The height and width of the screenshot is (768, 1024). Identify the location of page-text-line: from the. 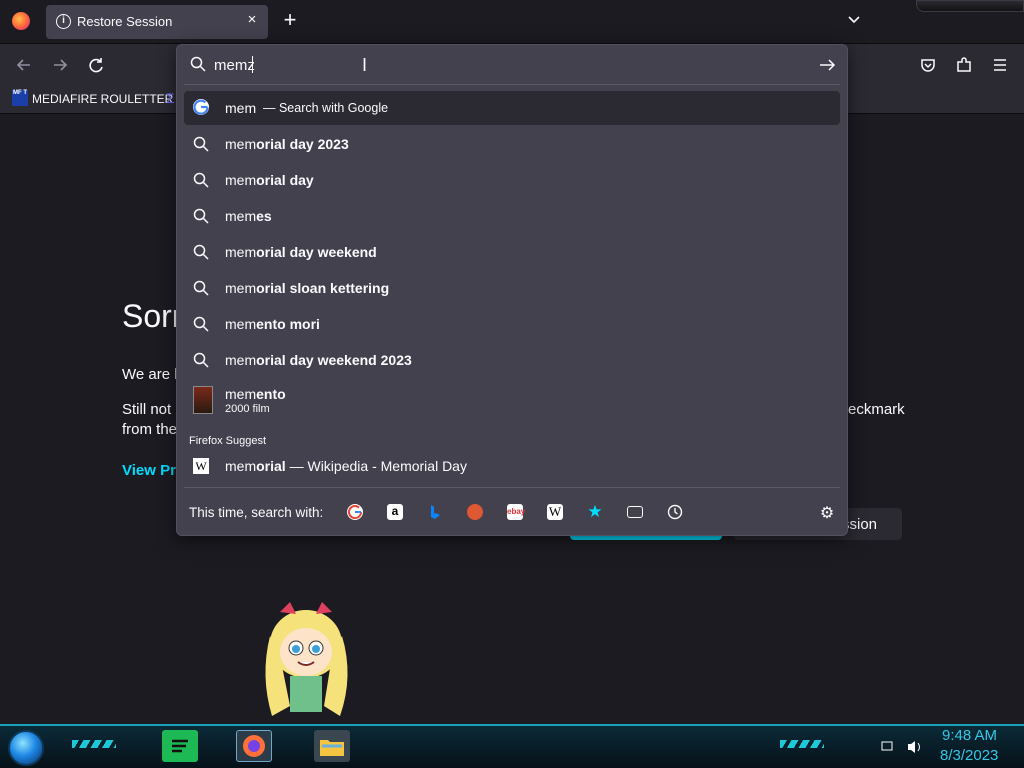
(150, 429).